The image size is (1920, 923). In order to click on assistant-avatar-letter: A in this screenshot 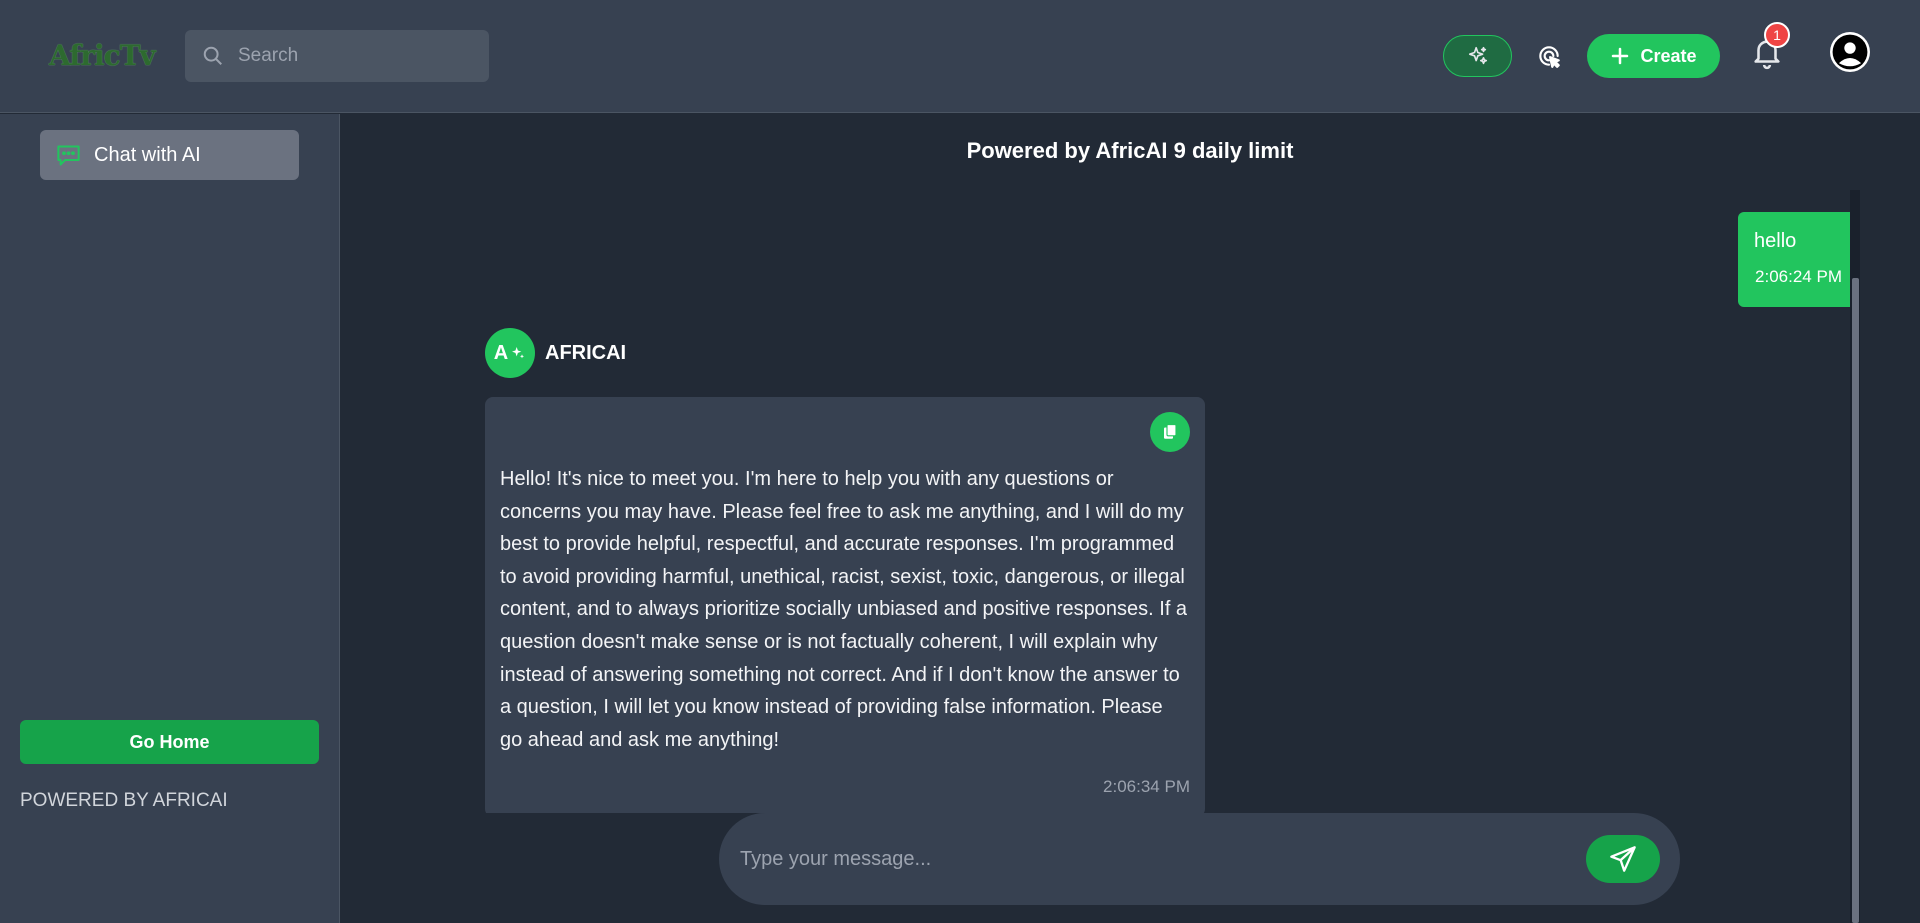, I will do `click(501, 352)`.